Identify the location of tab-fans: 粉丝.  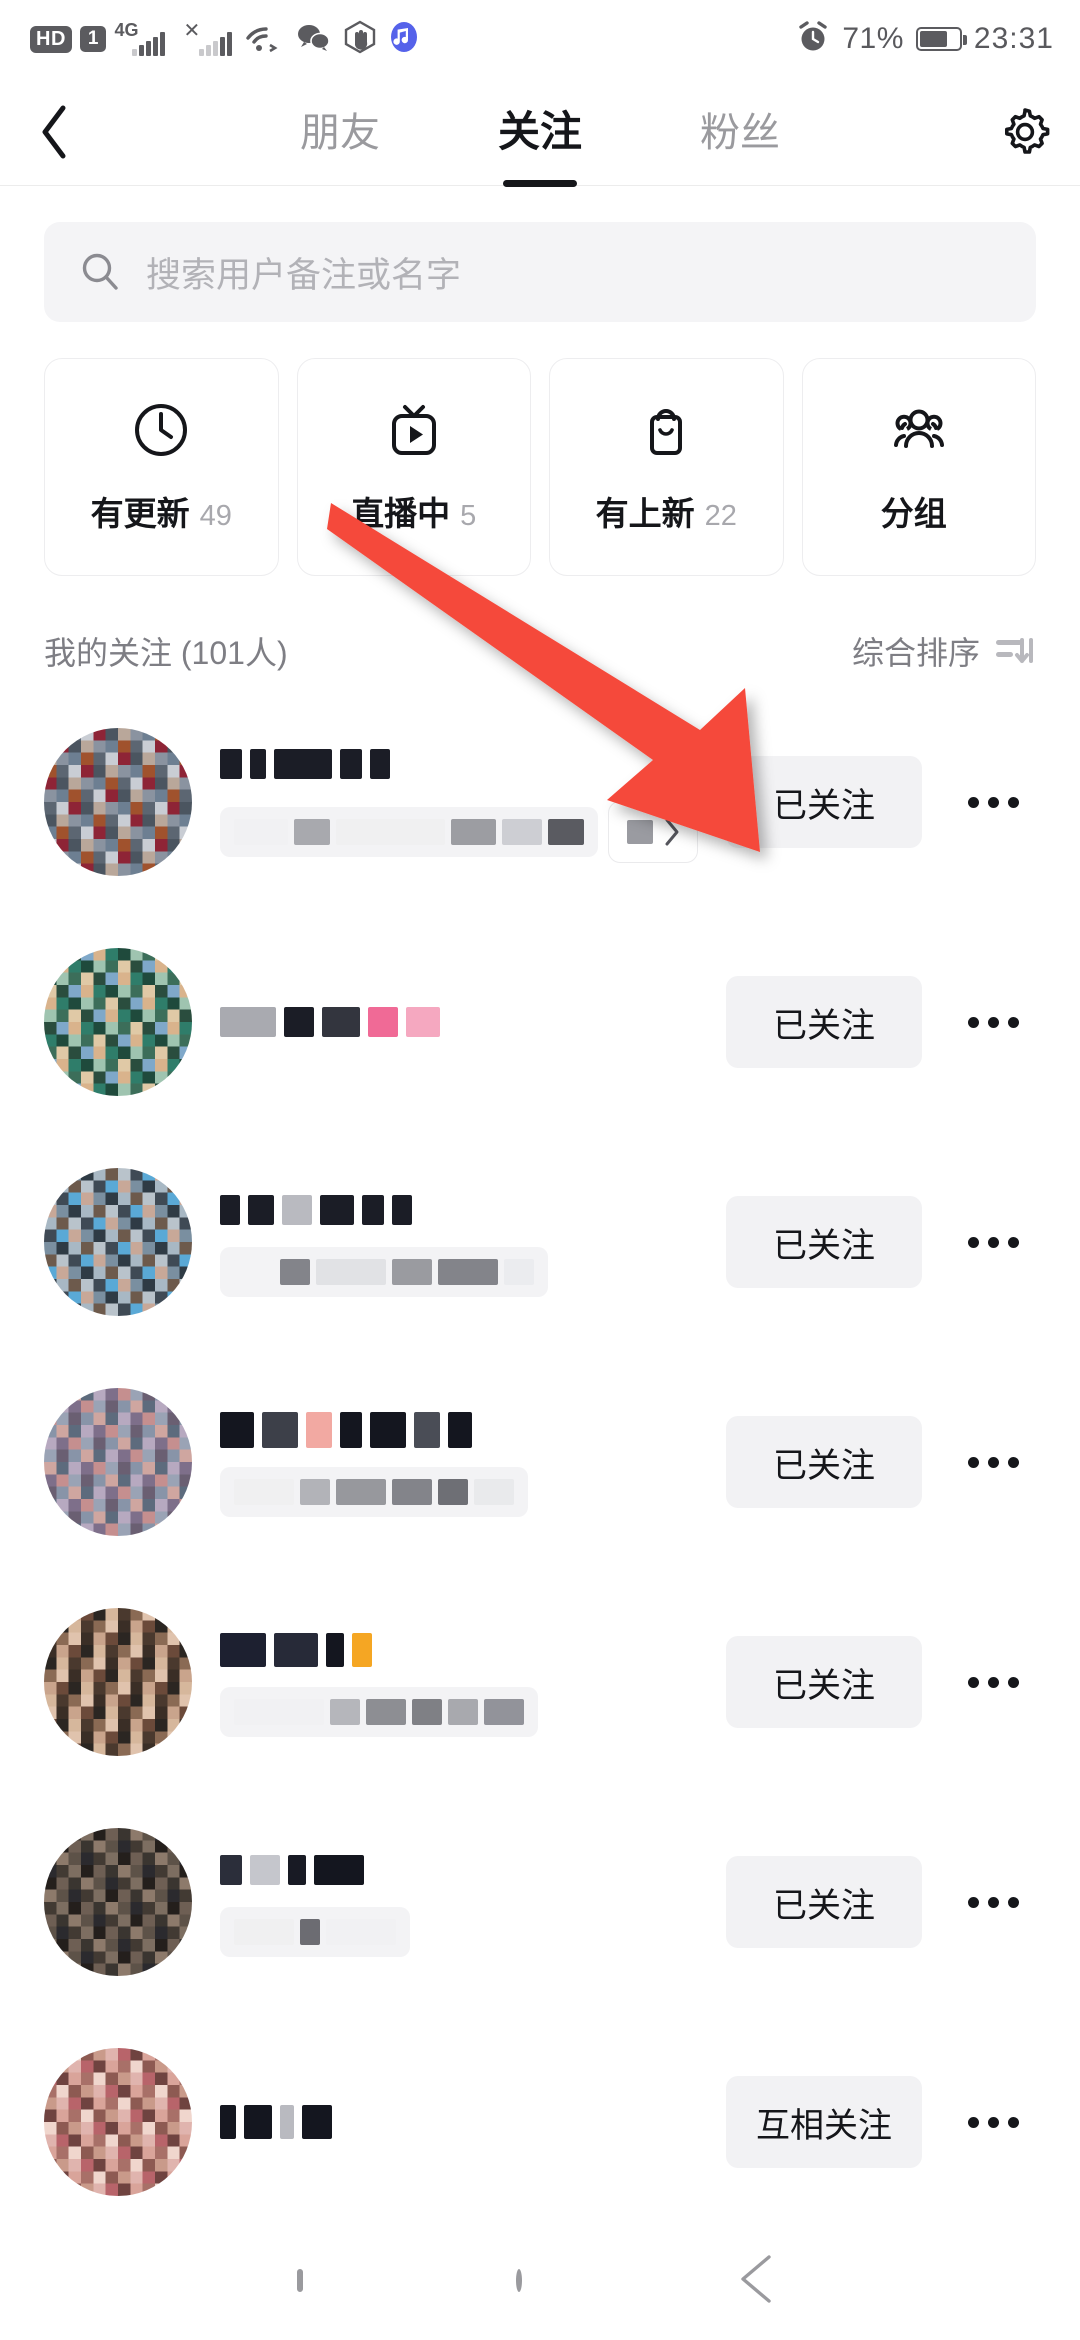
(740, 132).